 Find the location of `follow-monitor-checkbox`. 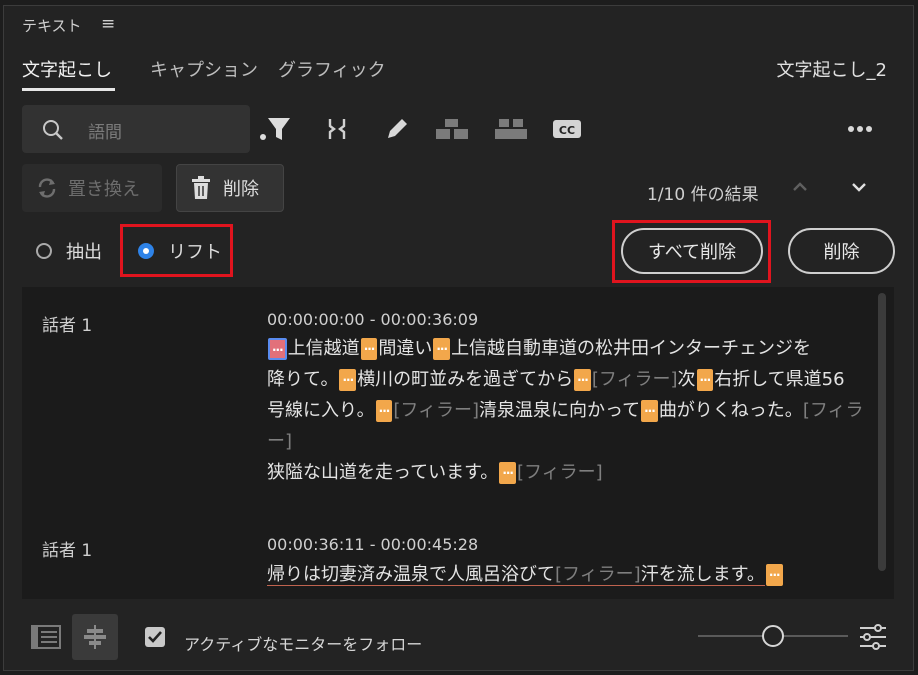

follow-monitor-checkbox is located at coordinates (155, 637).